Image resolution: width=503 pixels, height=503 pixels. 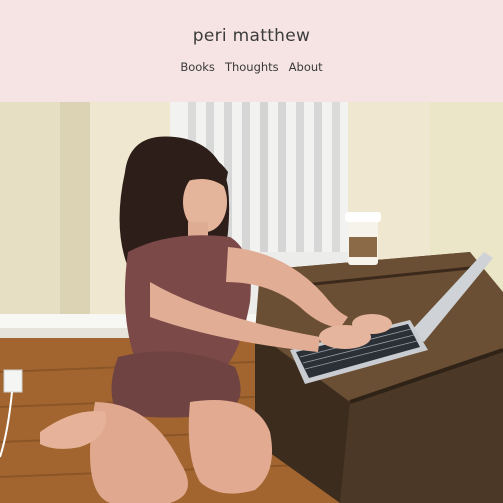 I want to click on main-nav: Books Thoughts About, so click(x=251, y=67).